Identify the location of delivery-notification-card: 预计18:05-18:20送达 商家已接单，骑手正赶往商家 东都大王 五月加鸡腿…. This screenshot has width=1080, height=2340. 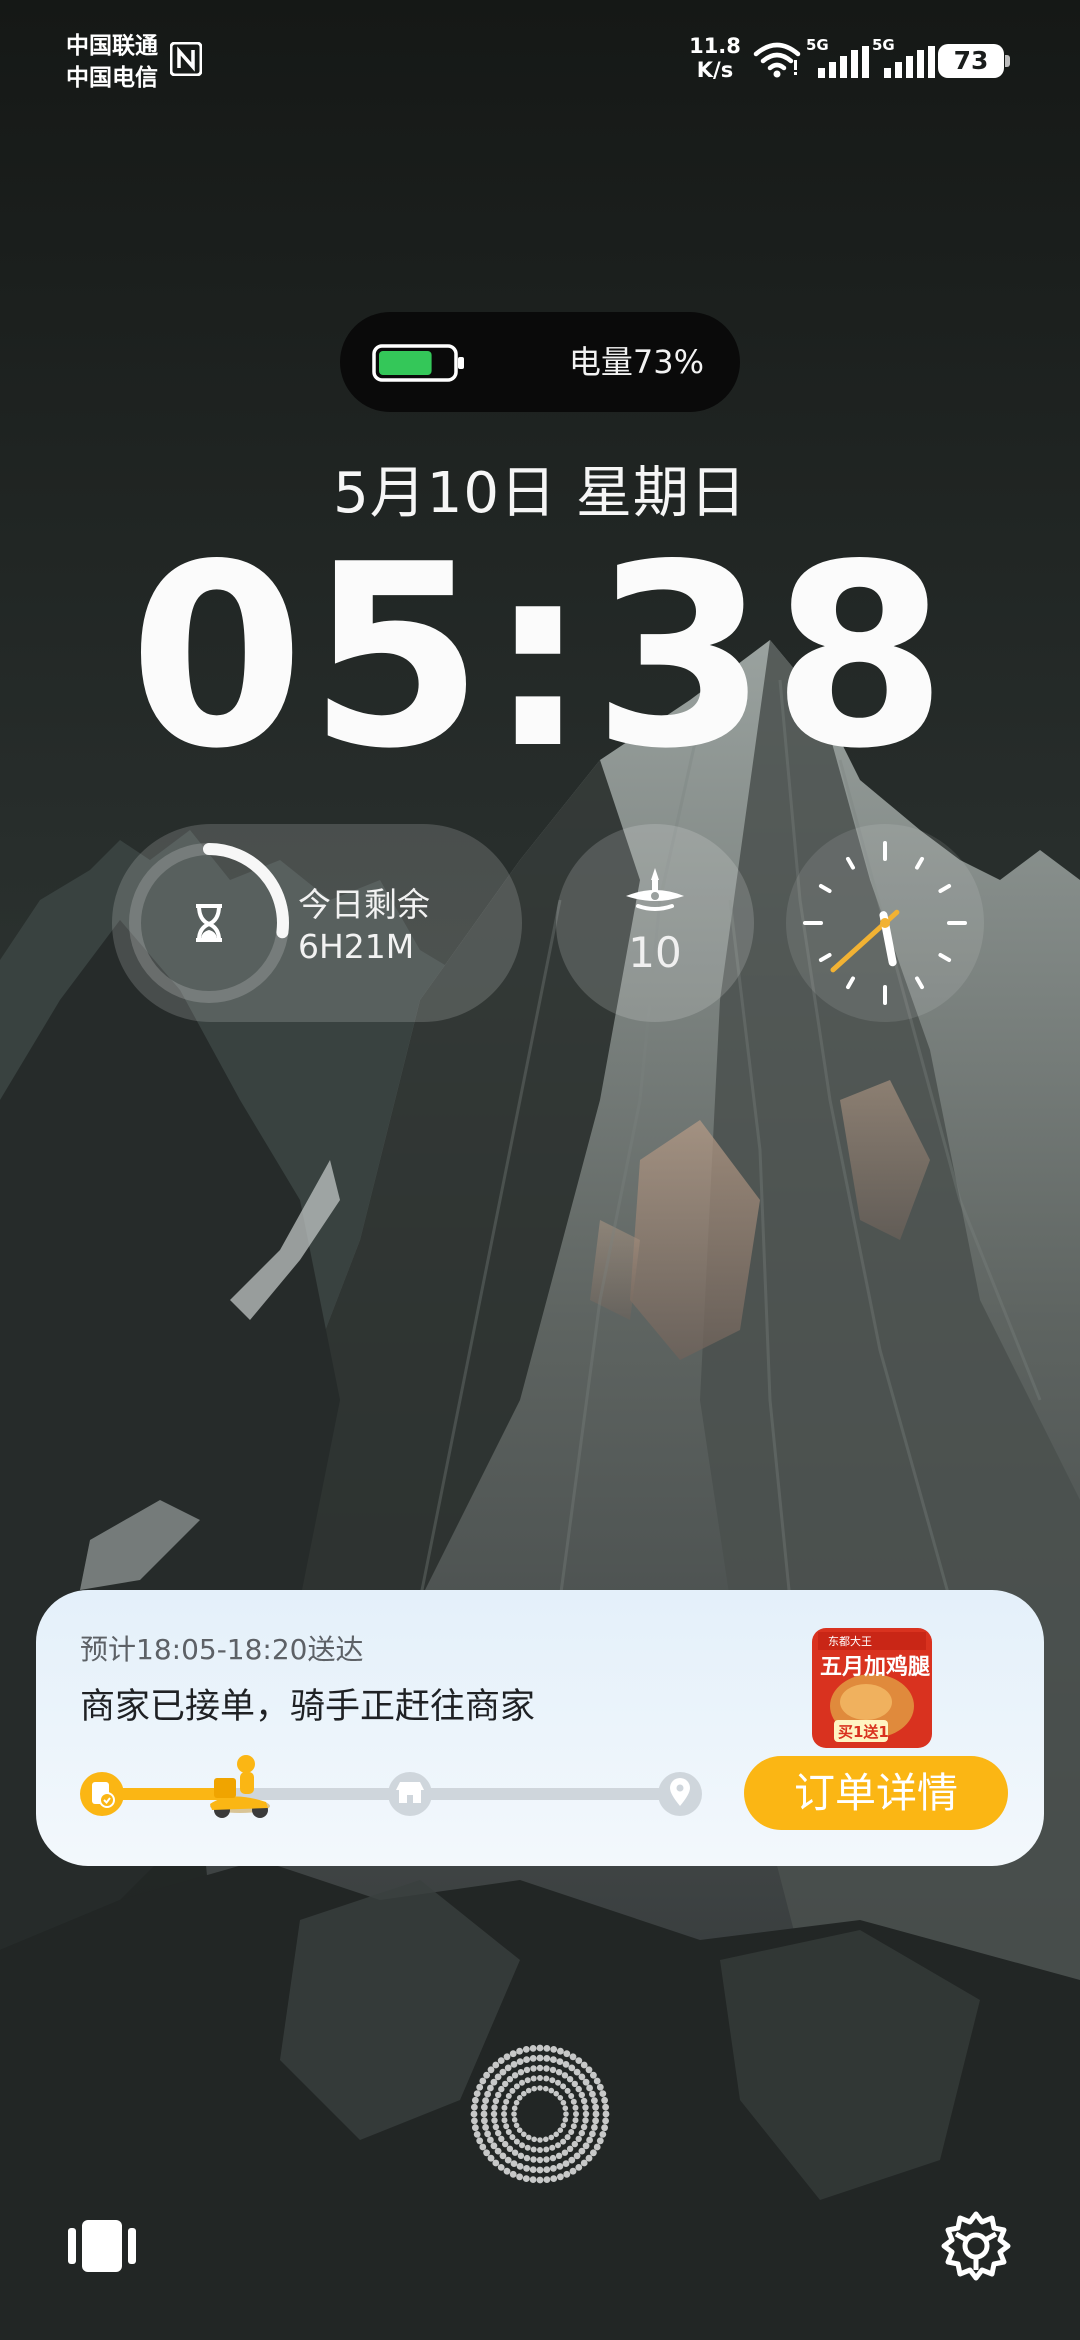
(540, 1728).